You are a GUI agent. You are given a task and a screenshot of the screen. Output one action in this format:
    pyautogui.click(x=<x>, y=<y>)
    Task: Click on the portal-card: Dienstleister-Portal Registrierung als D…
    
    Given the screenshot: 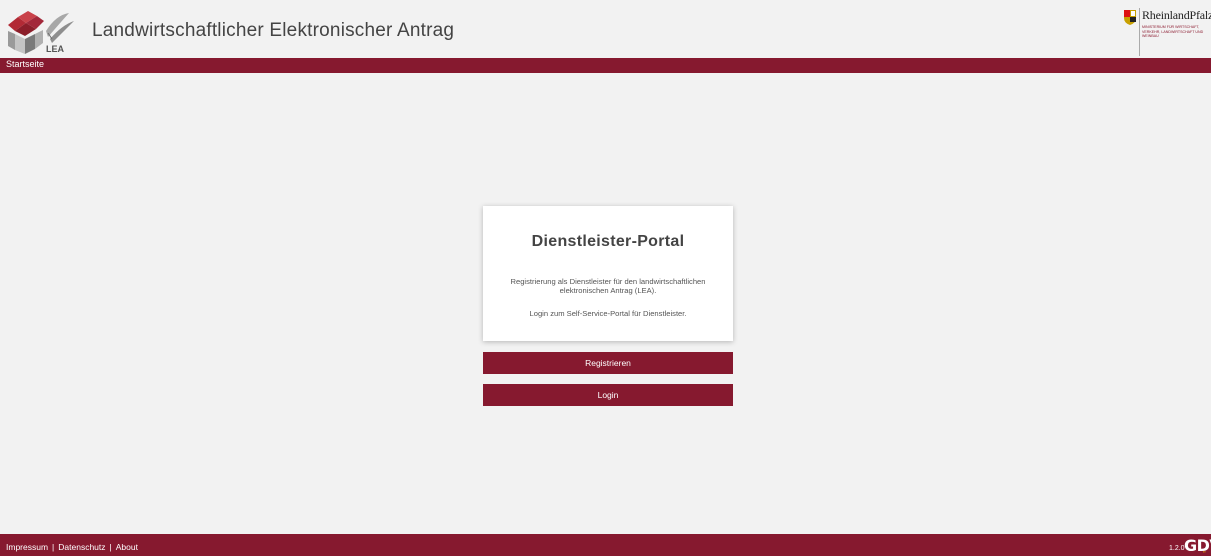 What is the action you would take?
    pyautogui.click(x=608, y=273)
    